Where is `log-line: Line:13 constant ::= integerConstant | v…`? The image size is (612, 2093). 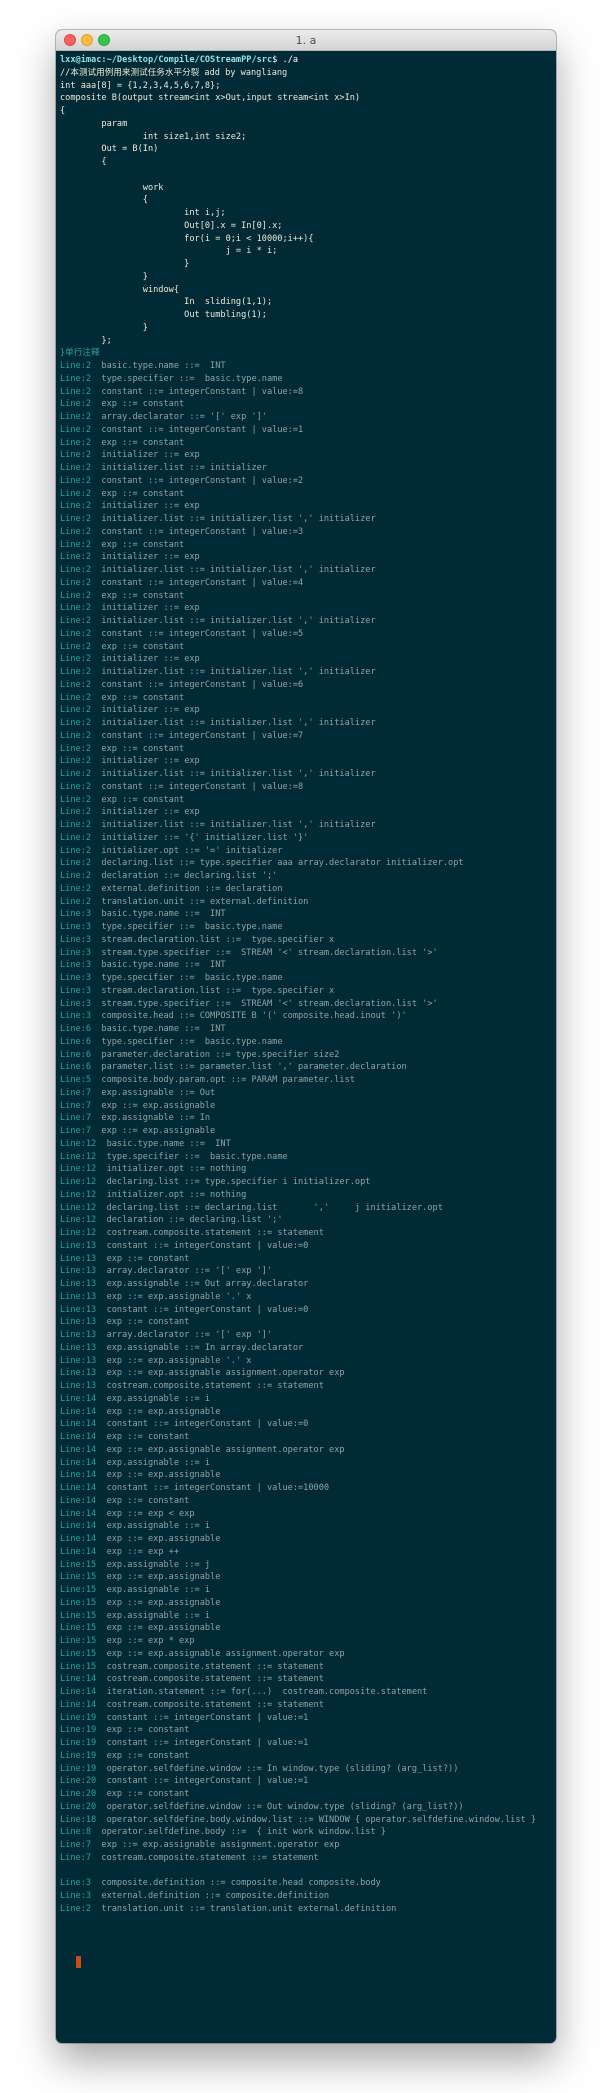
log-line: Line:13 constant ::= integerConstant | v… is located at coordinates (306, 1246).